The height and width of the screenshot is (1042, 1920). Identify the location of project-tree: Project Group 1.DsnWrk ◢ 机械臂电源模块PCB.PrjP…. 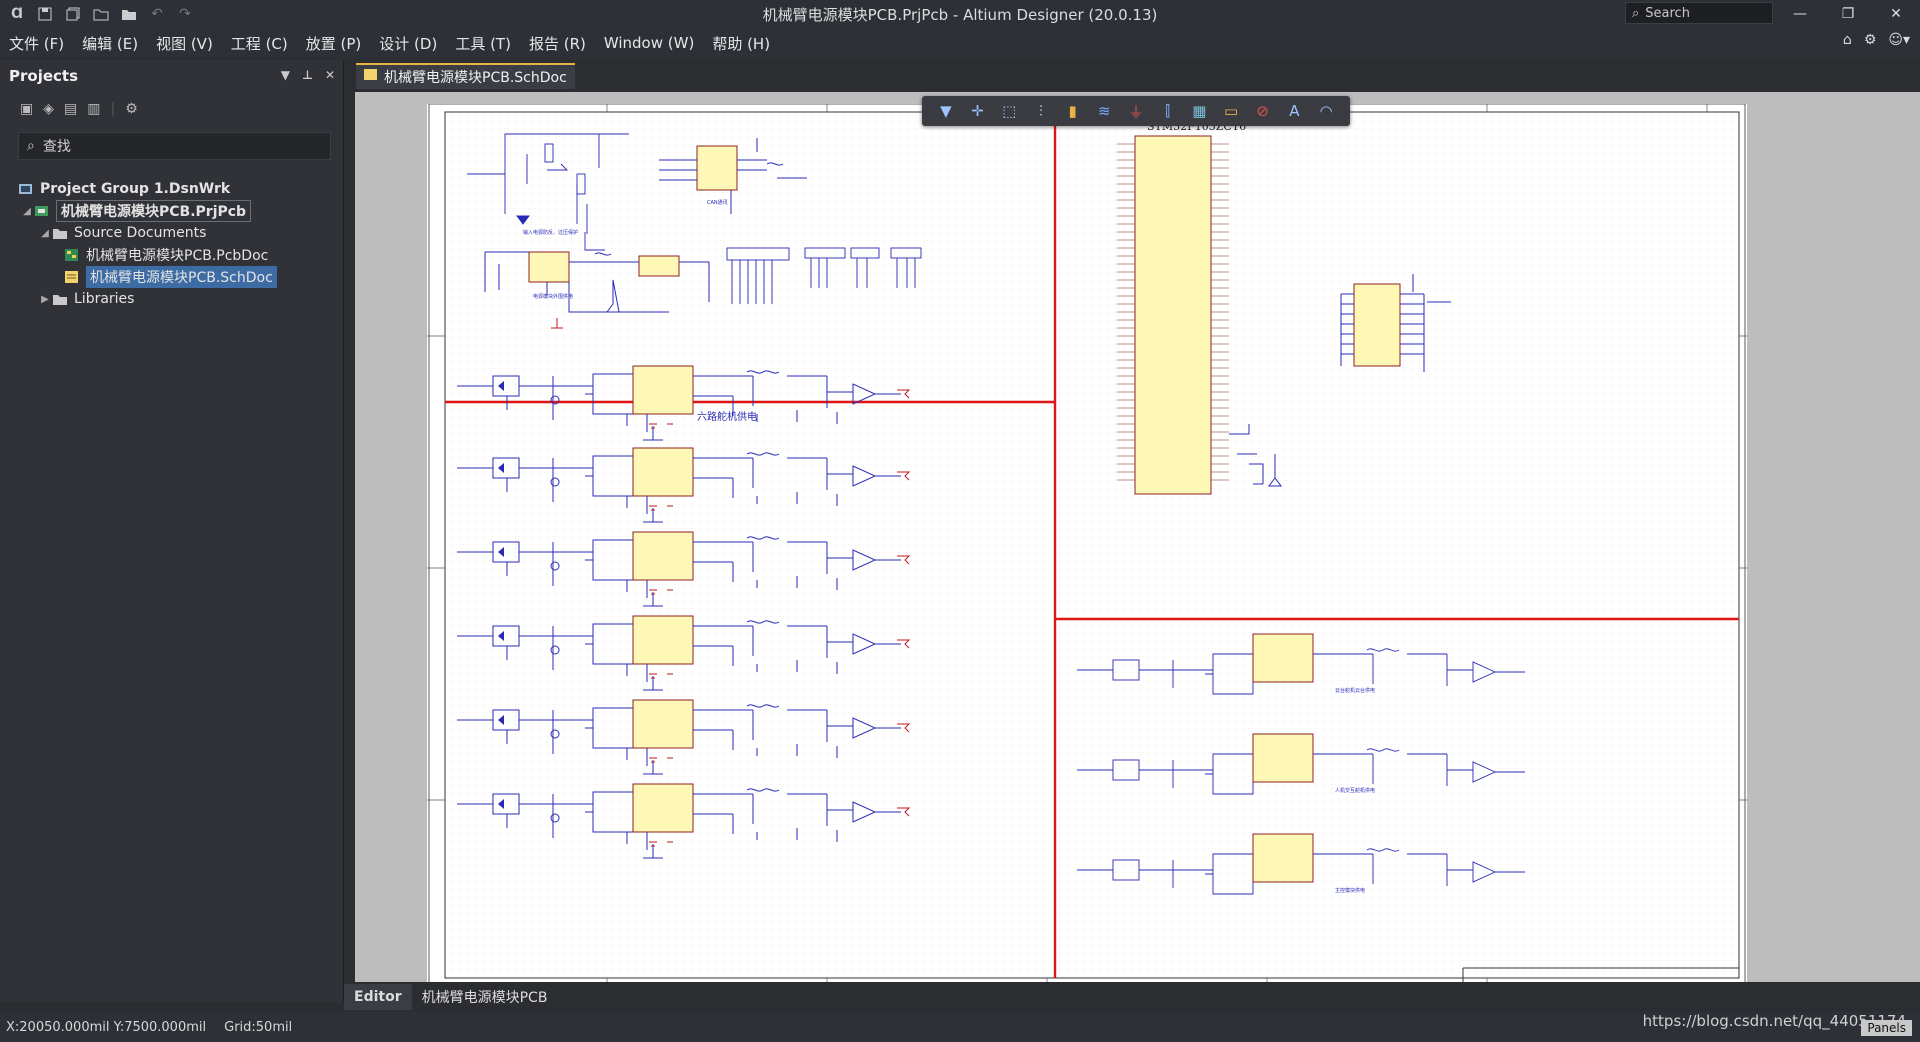
(171, 244).